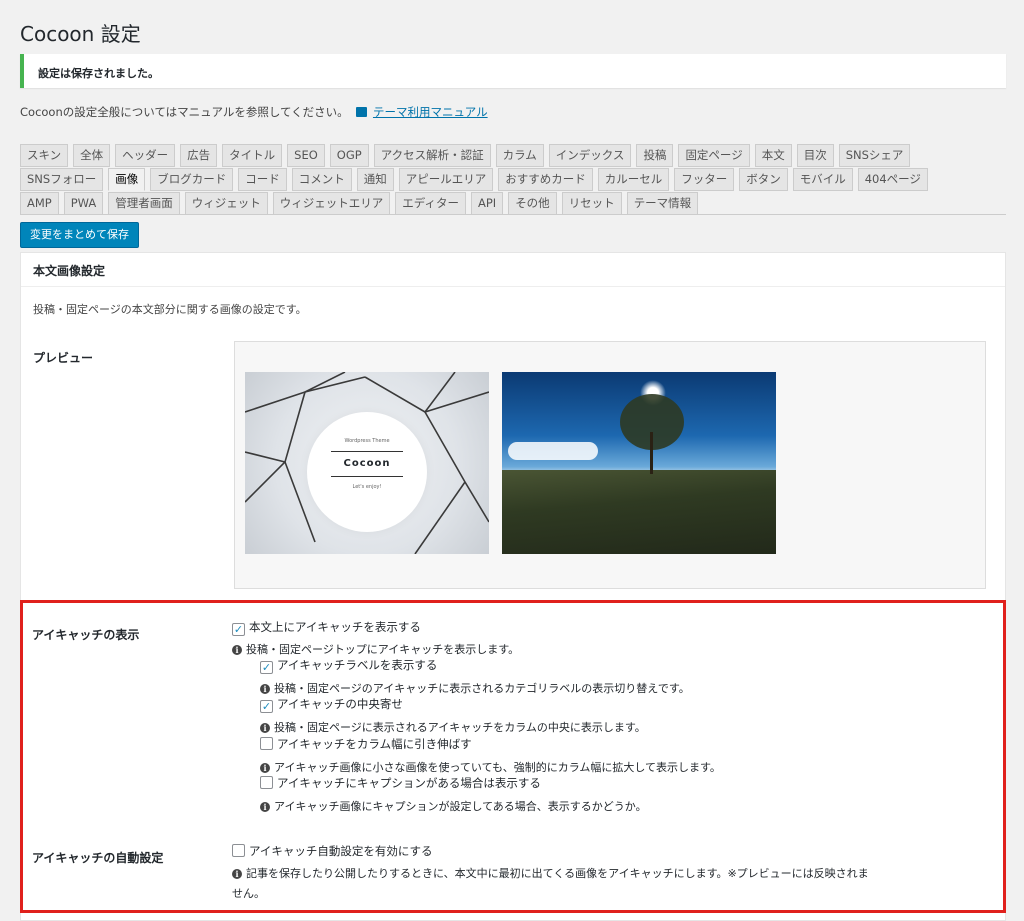 This screenshot has width=1024, height=921. What do you see at coordinates (590, 155) in the screenshot?
I see `tab-0-9: インデックス` at bounding box center [590, 155].